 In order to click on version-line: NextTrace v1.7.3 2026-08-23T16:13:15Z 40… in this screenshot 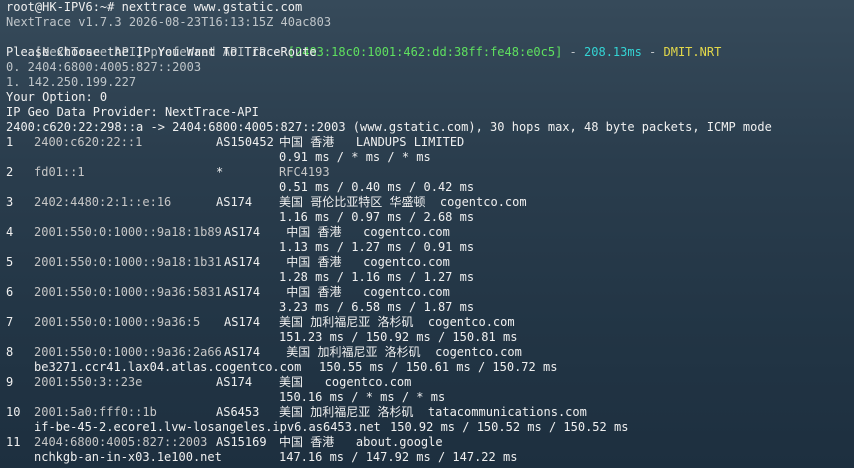, I will do `click(169, 22)`.